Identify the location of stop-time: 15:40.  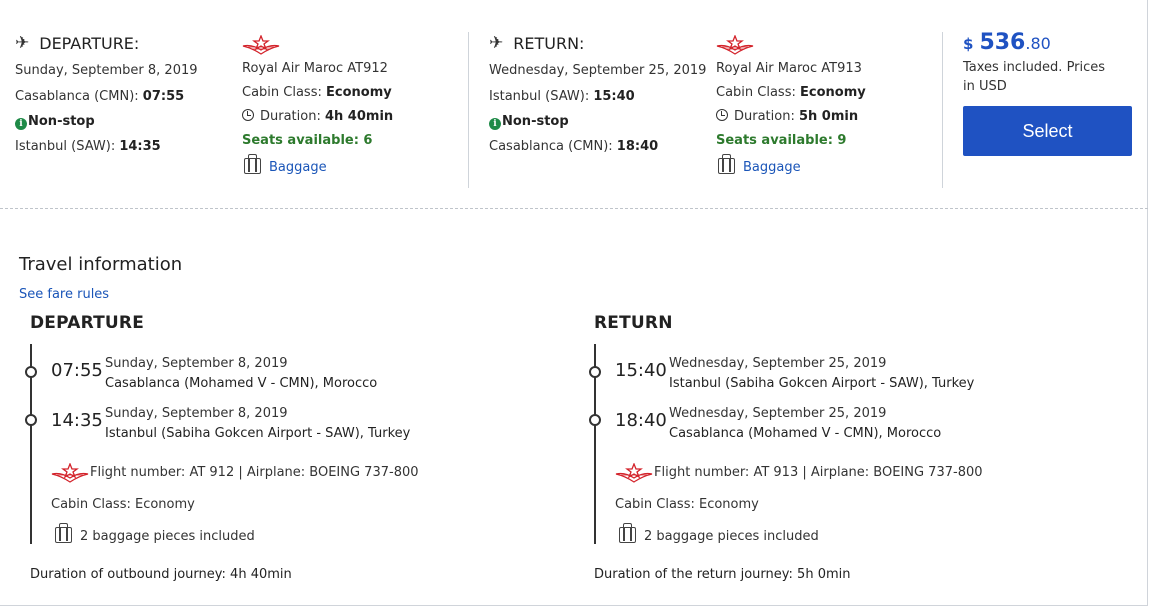
(641, 370).